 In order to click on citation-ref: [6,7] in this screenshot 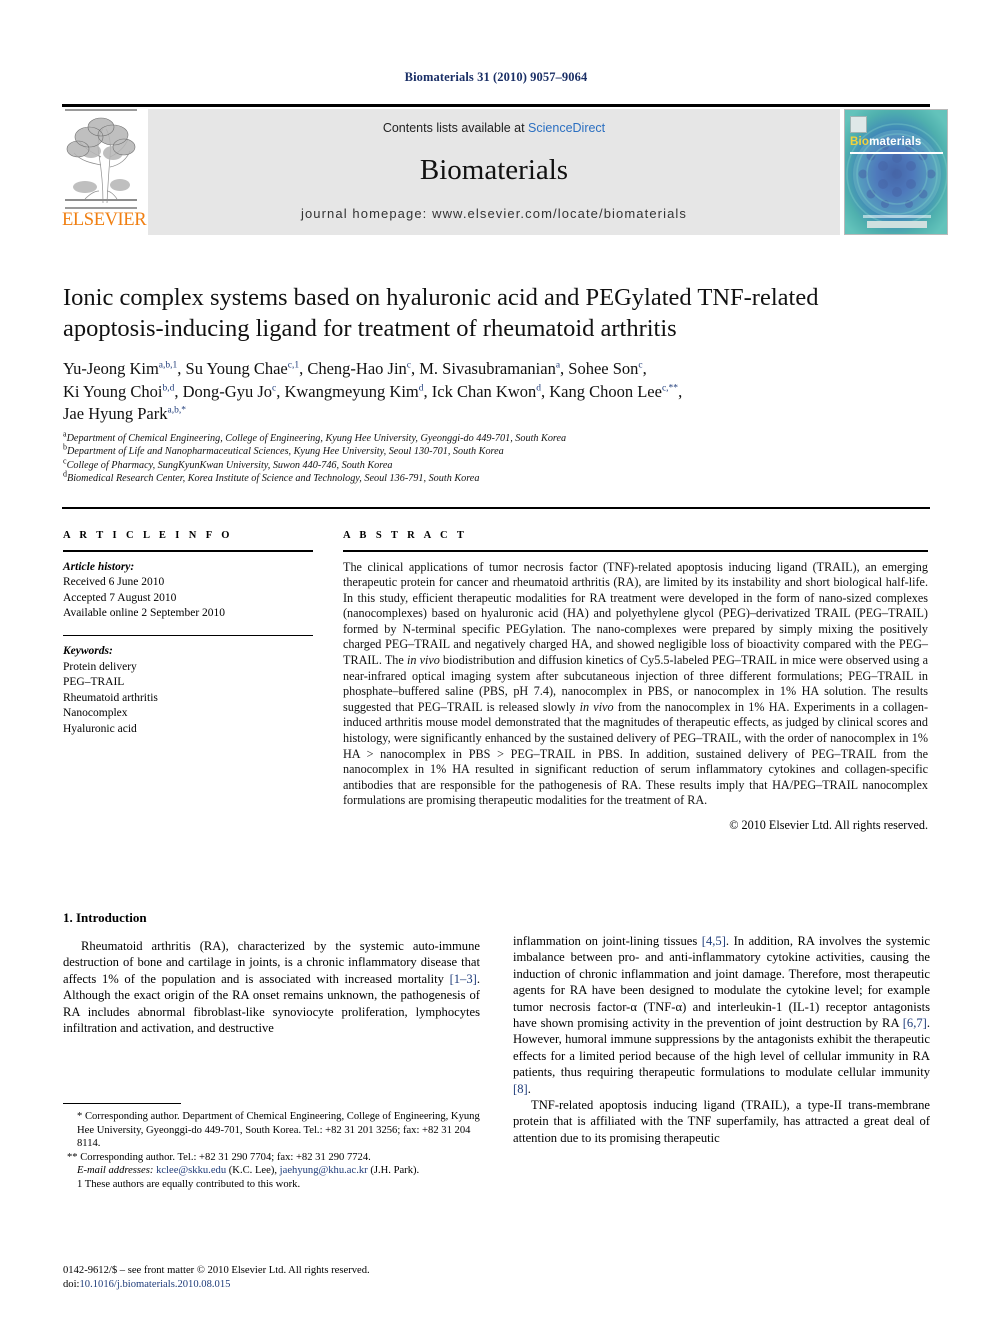, I will do `click(915, 1023)`.